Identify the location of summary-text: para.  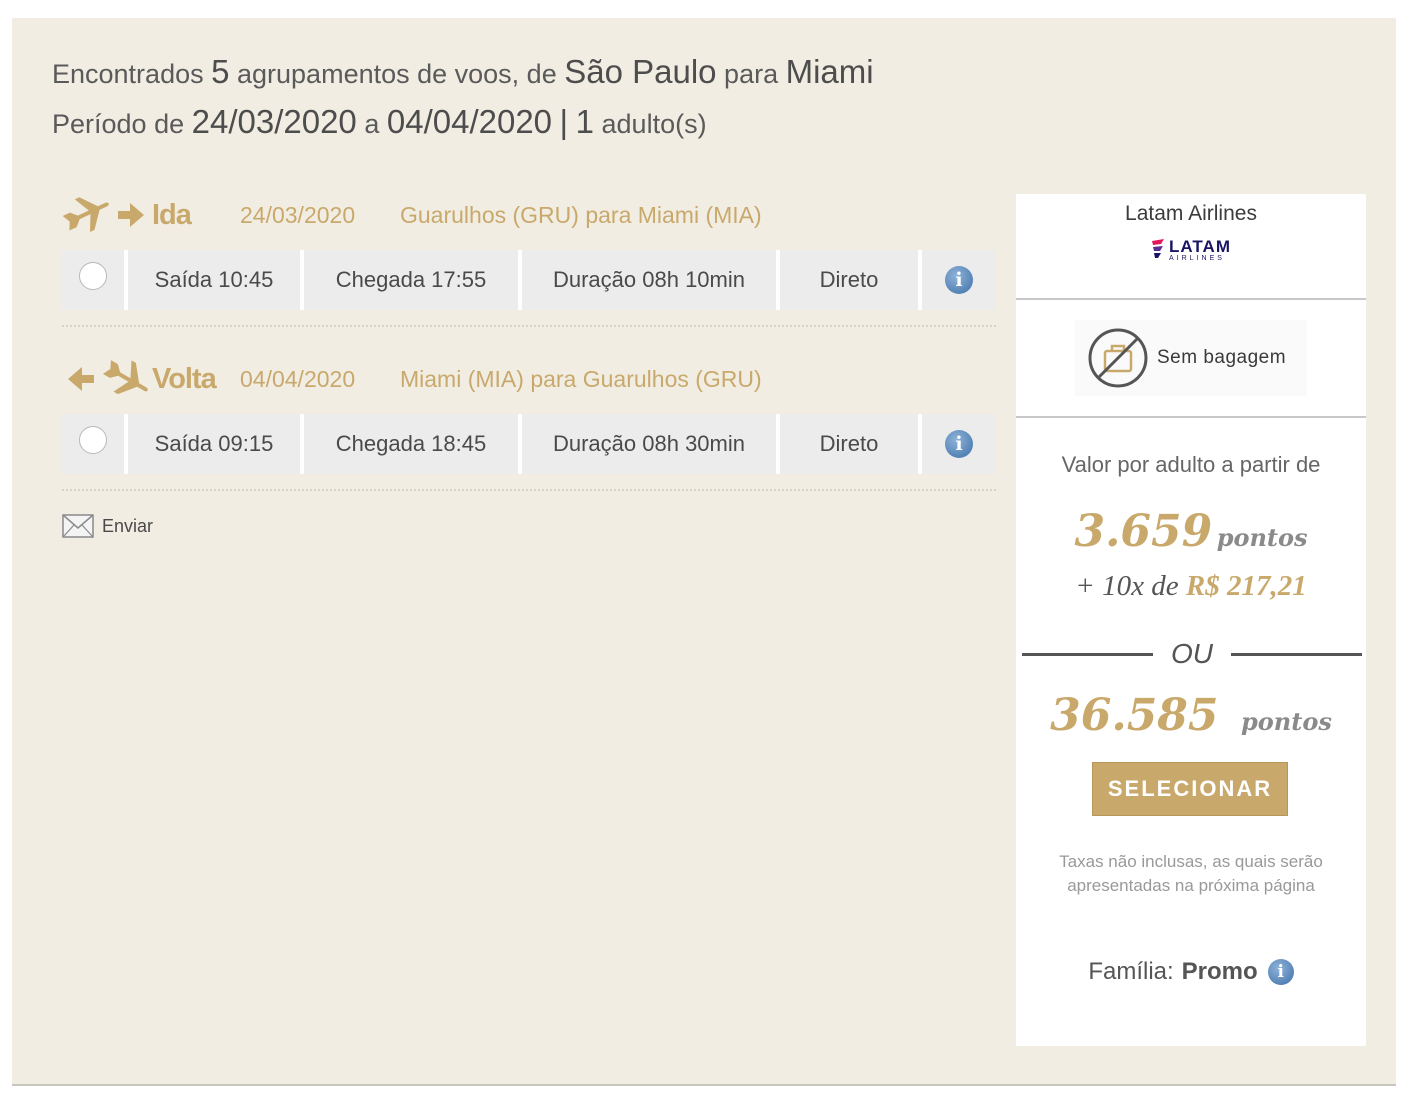
(751, 74).